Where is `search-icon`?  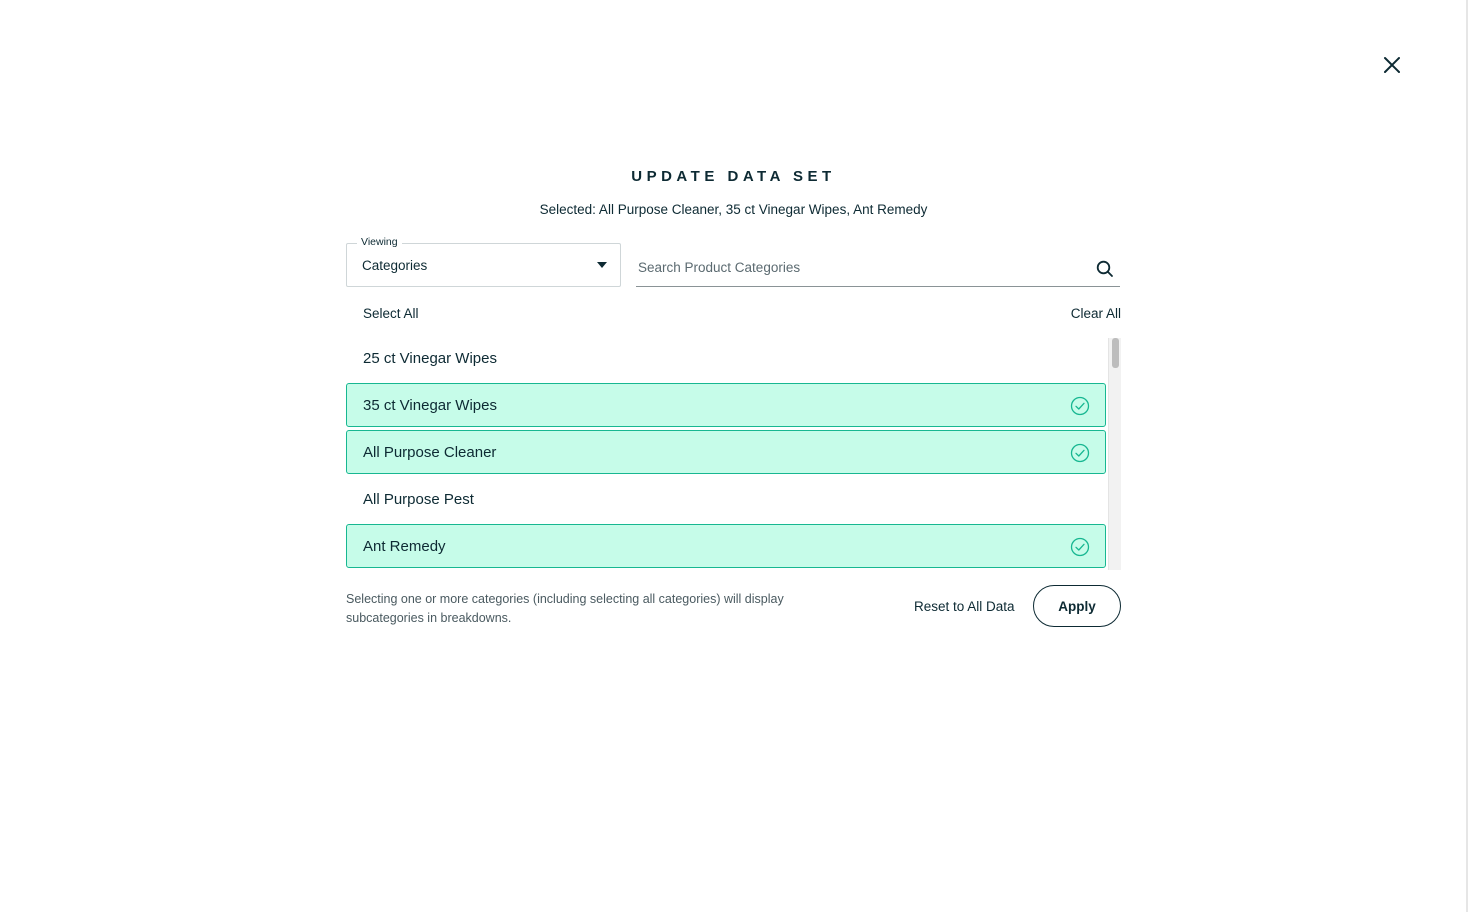
search-icon is located at coordinates (1105, 269).